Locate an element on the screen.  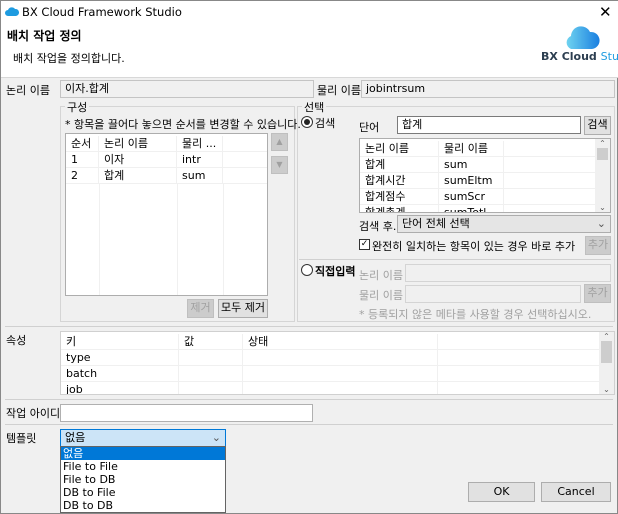
table-header: 논리 이름 물리 이름 is located at coordinates (485, 149).